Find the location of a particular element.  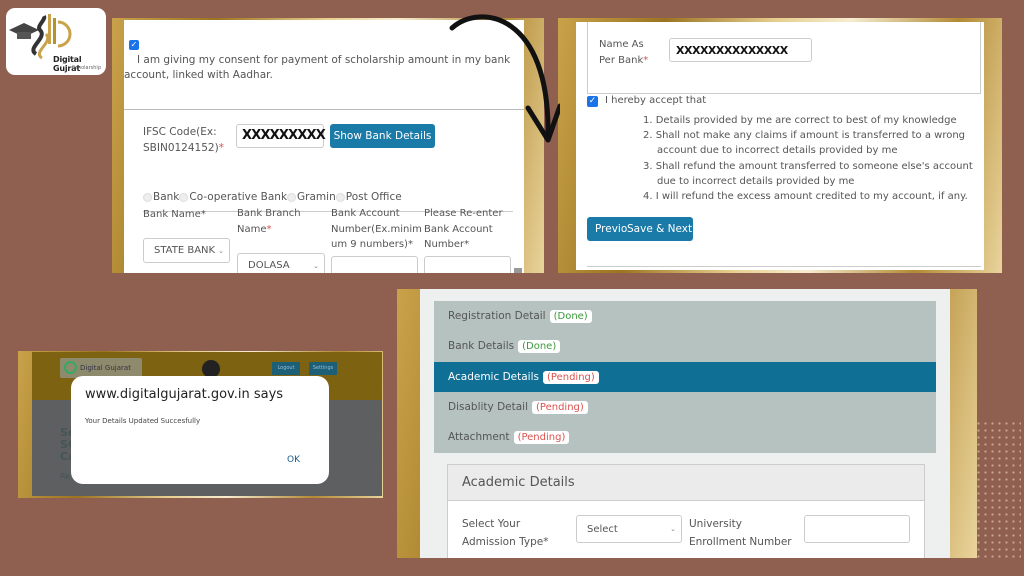

name-as-per-bank-label: Name As Per Bank* is located at coordinates (624, 52).